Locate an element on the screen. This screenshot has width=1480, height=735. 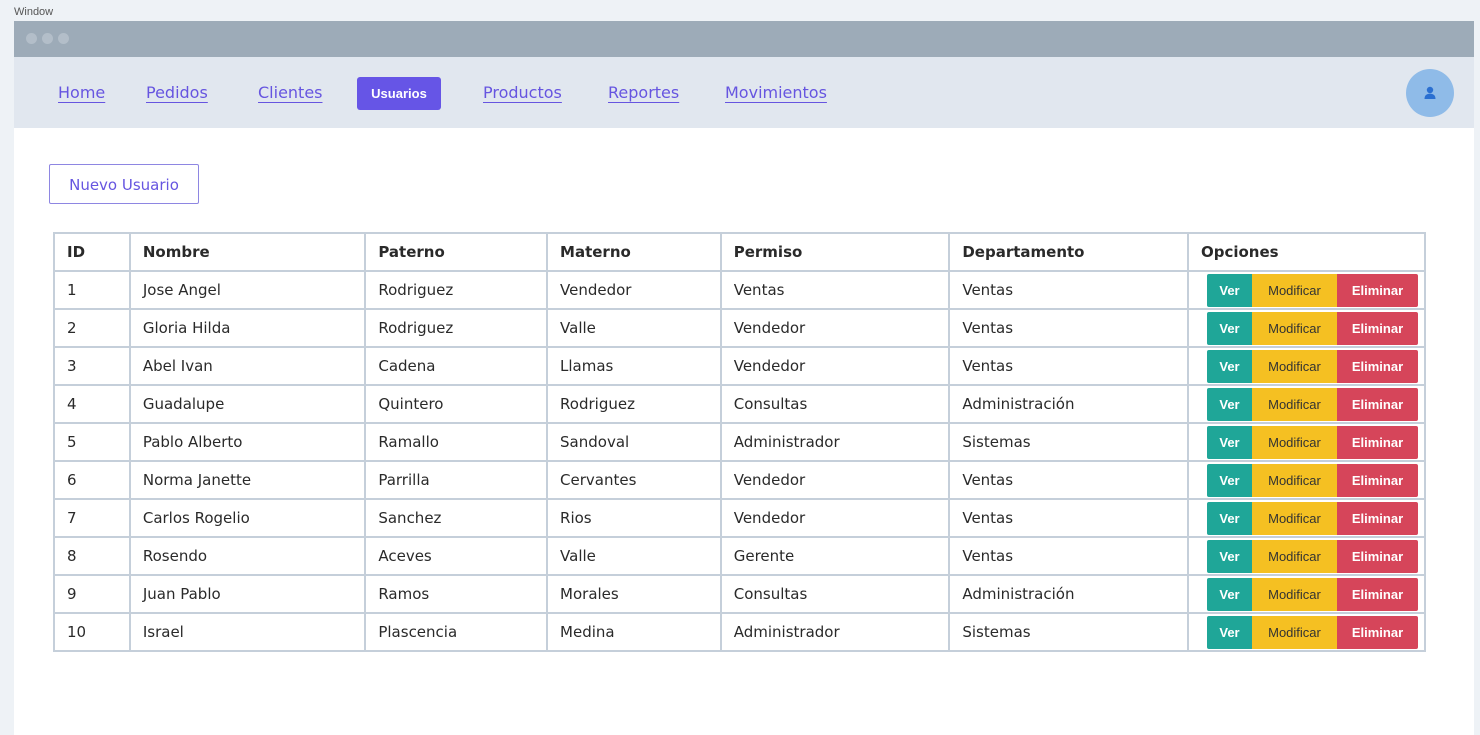
new-user-button: Nuevo Usuario is located at coordinates (124, 184).